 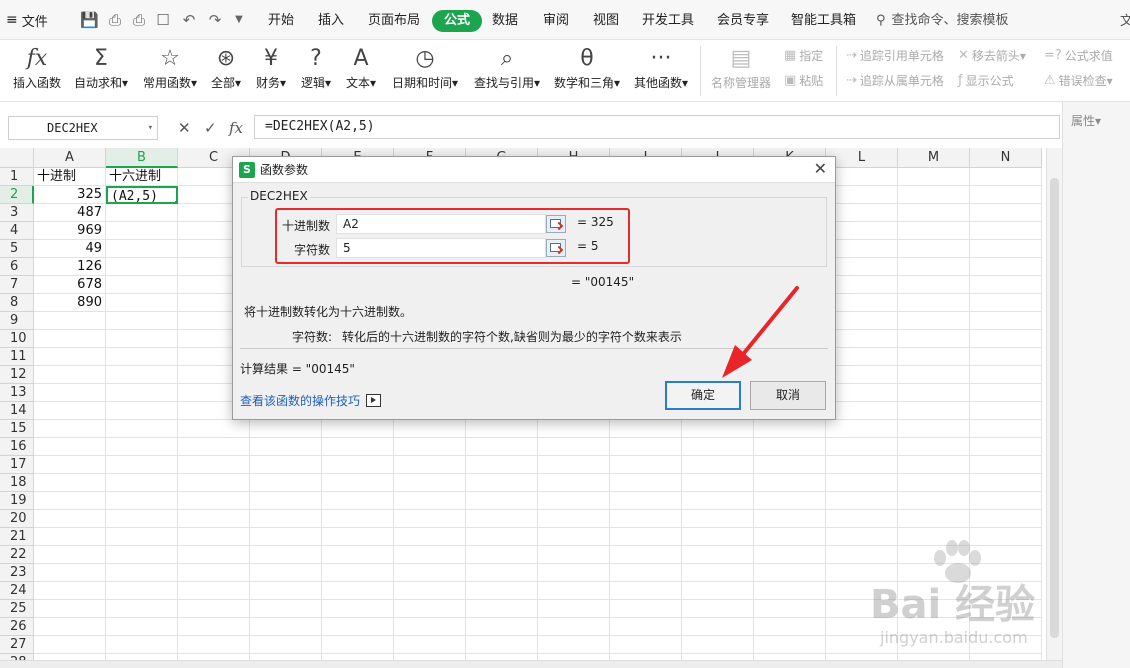 What do you see at coordinates (1078, 55) in the screenshot?
I see `ribbon-evaluate-formula: =? 公式求值` at bounding box center [1078, 55].